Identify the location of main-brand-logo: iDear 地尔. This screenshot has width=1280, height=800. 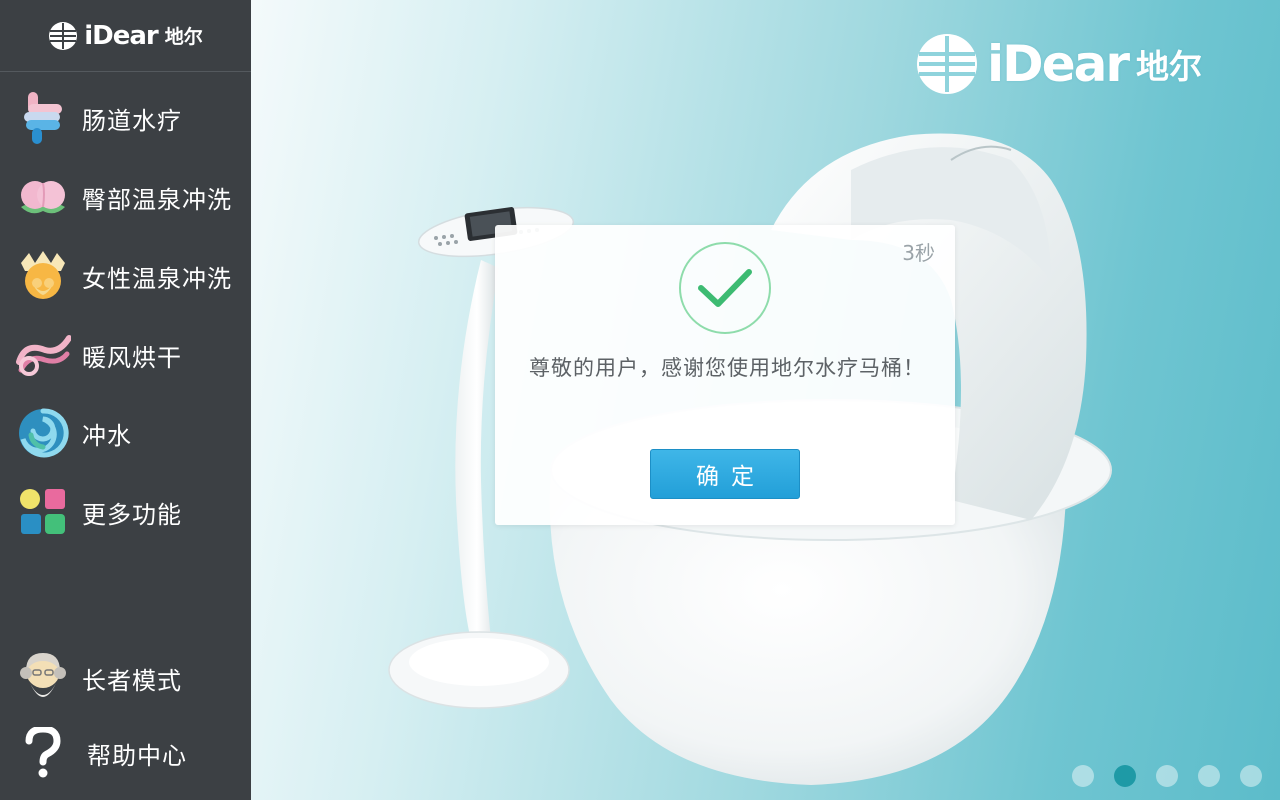
(1058, 64).